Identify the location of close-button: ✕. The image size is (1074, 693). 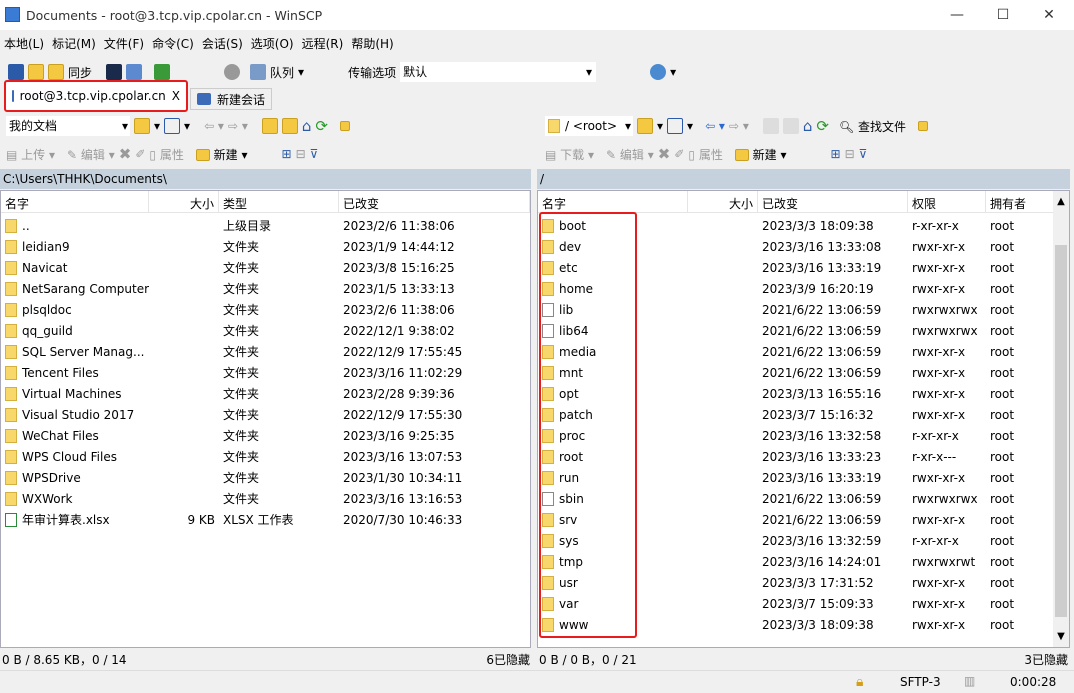
(1049, 15).